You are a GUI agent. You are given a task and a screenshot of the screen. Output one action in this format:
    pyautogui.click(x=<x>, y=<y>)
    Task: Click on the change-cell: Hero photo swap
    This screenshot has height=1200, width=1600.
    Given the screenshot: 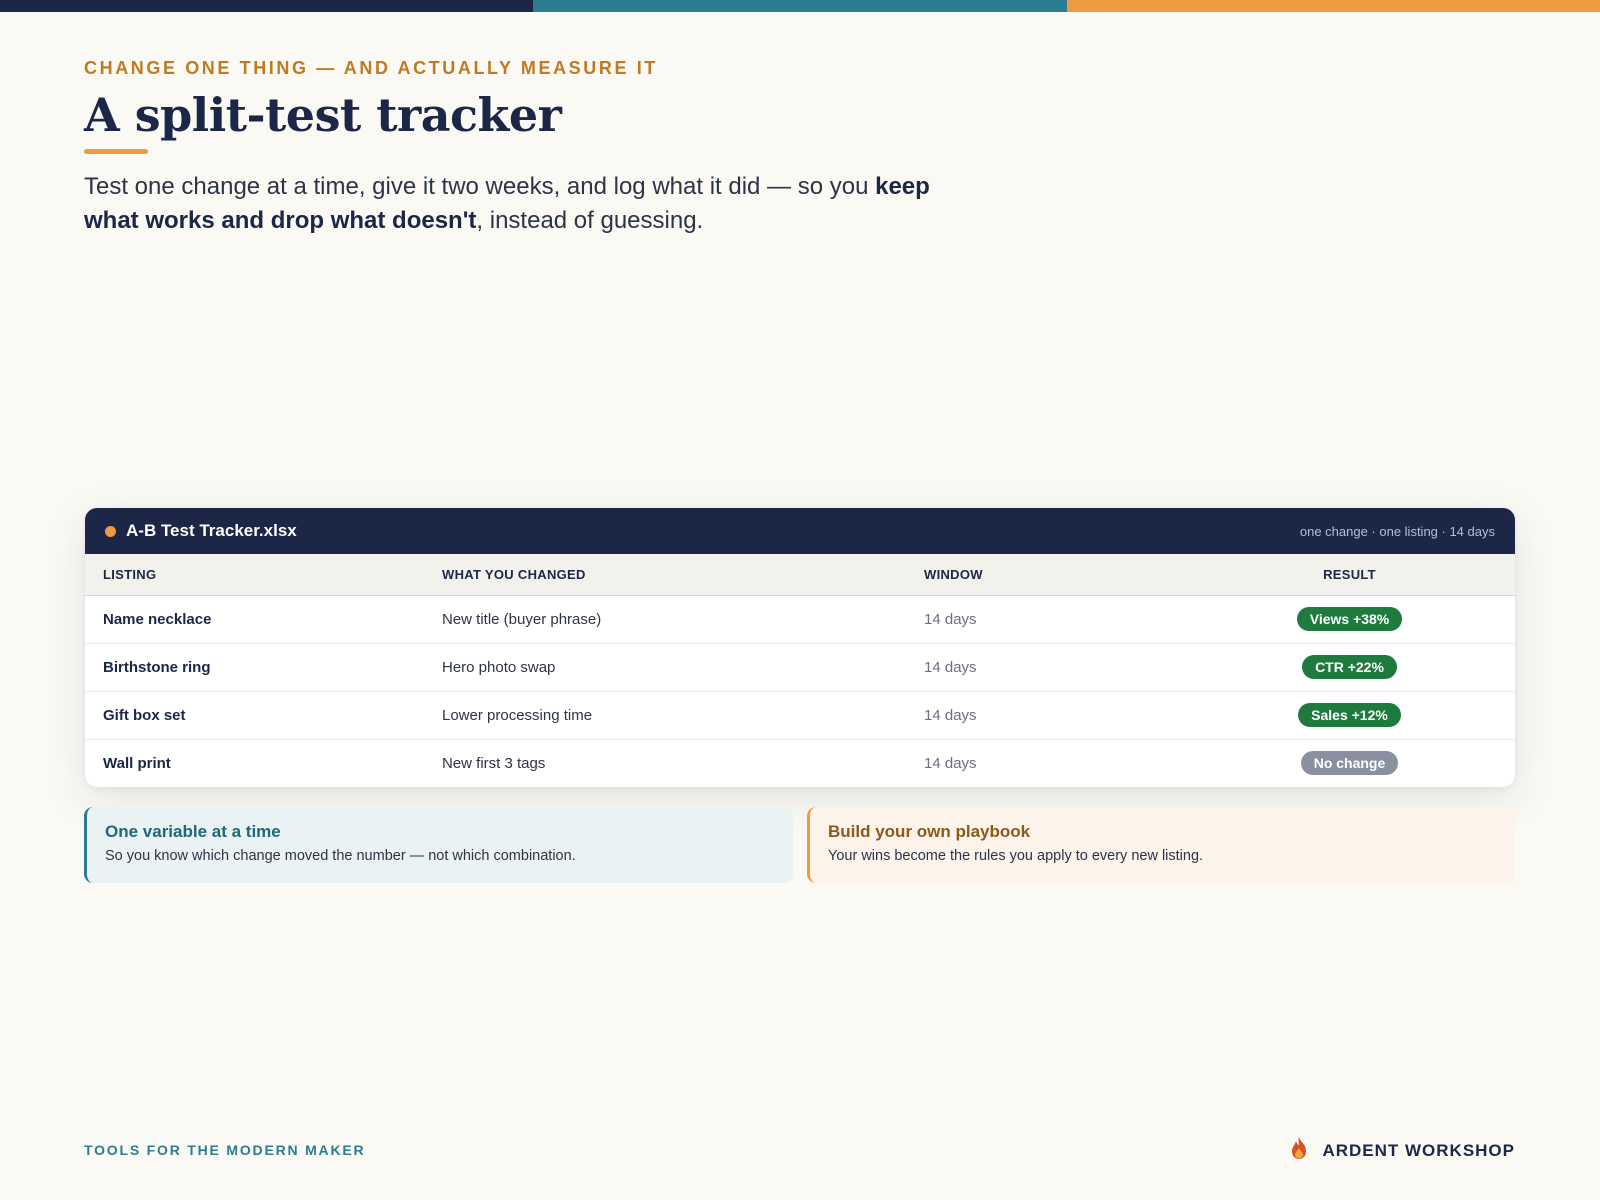 What is the action you would take?
    pyautogui.click(x=499, y=667)
    